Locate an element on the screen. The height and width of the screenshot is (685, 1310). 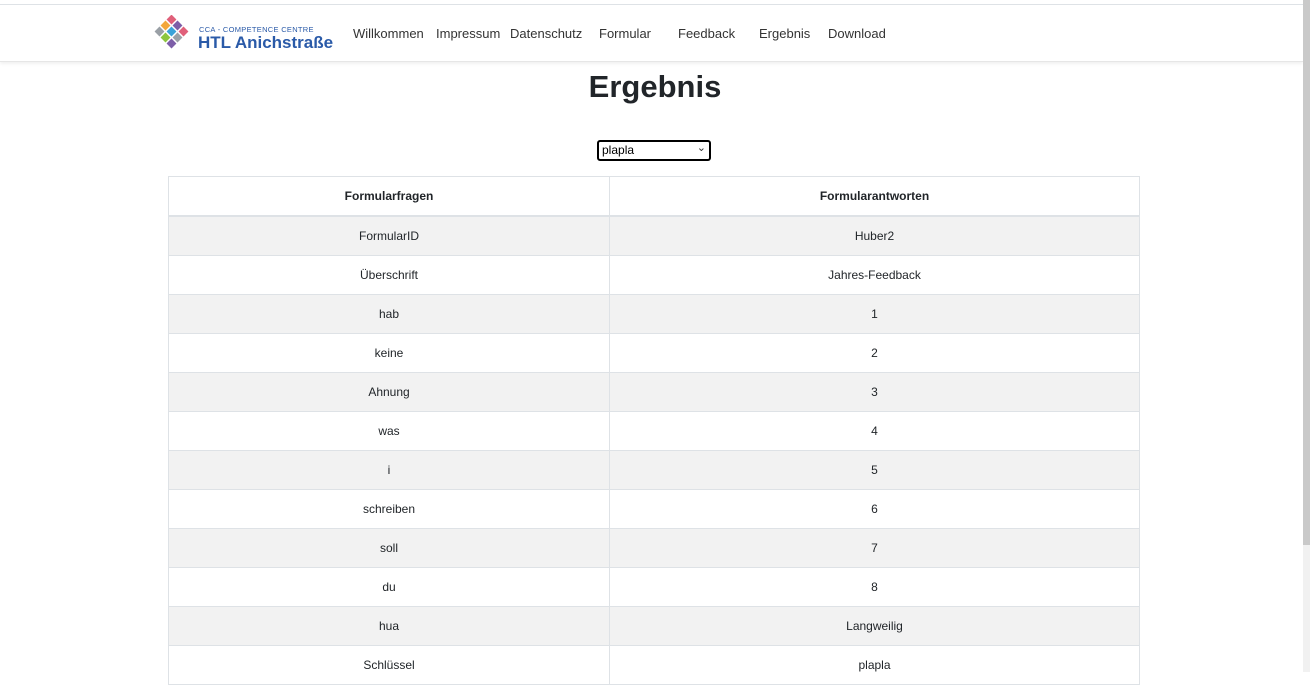
answer-cell: 4 is located at coordinates (874, 431).